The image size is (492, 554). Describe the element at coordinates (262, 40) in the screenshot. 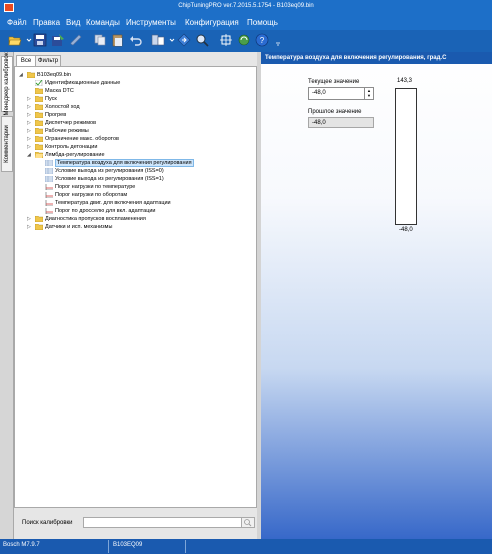

I see `help-icon: ?` at that location.